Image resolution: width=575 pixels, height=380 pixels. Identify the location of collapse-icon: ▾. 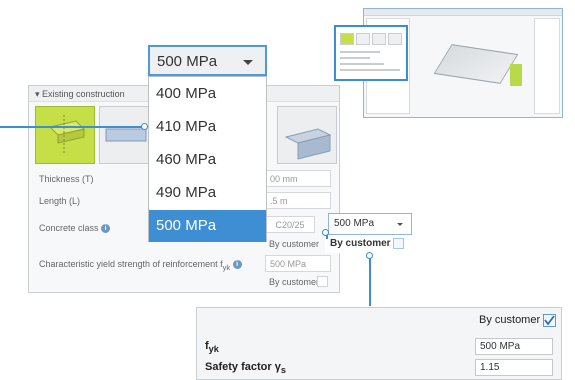
(37, 94).